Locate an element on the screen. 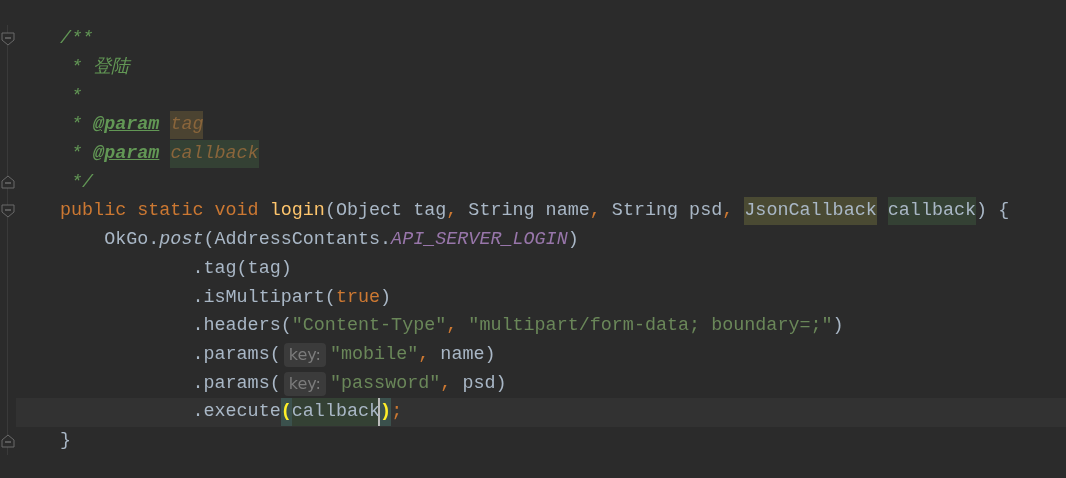 Image resolution: width=1066 pixels, height=478 pixels. code-token: name) is located at coordinates (467, 354).